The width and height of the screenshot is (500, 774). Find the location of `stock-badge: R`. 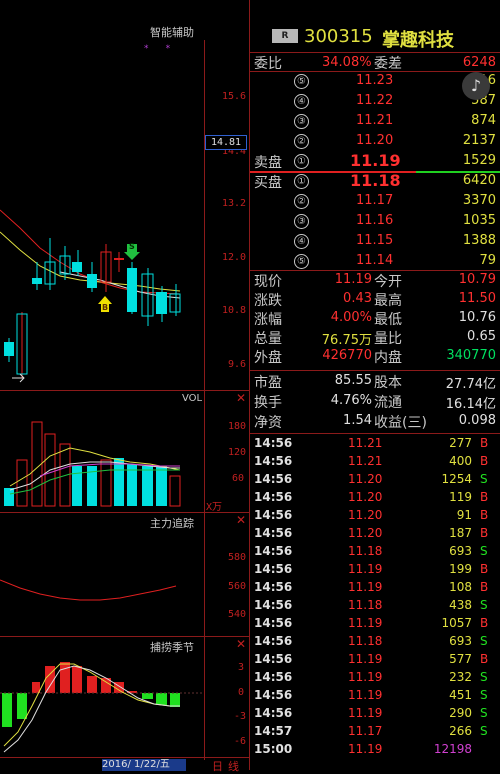

stock-badge: R is located at coordinates (285, 36).